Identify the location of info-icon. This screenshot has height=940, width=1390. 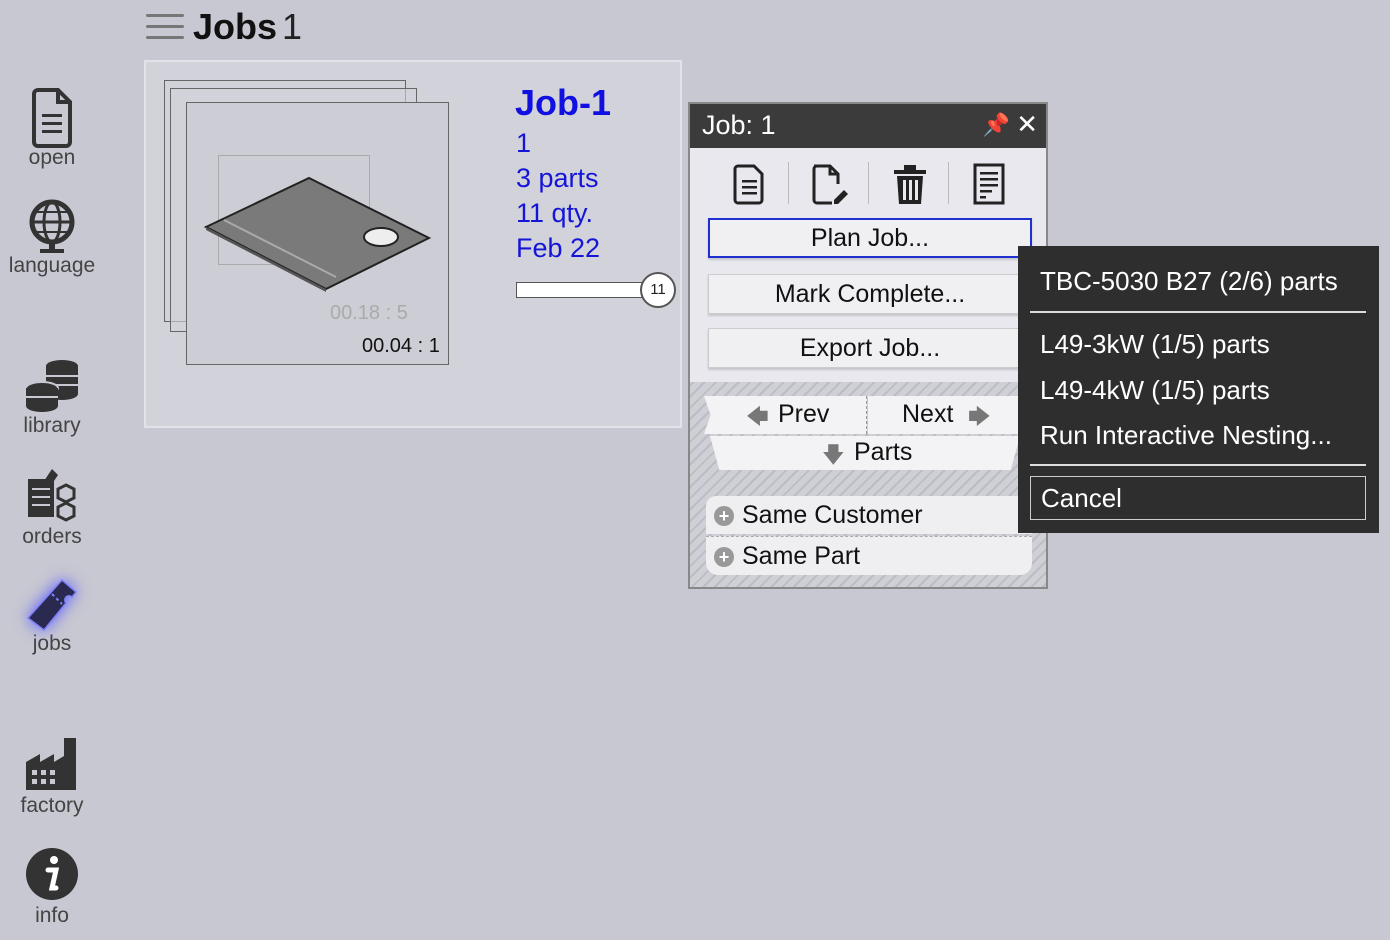
(52, 874).